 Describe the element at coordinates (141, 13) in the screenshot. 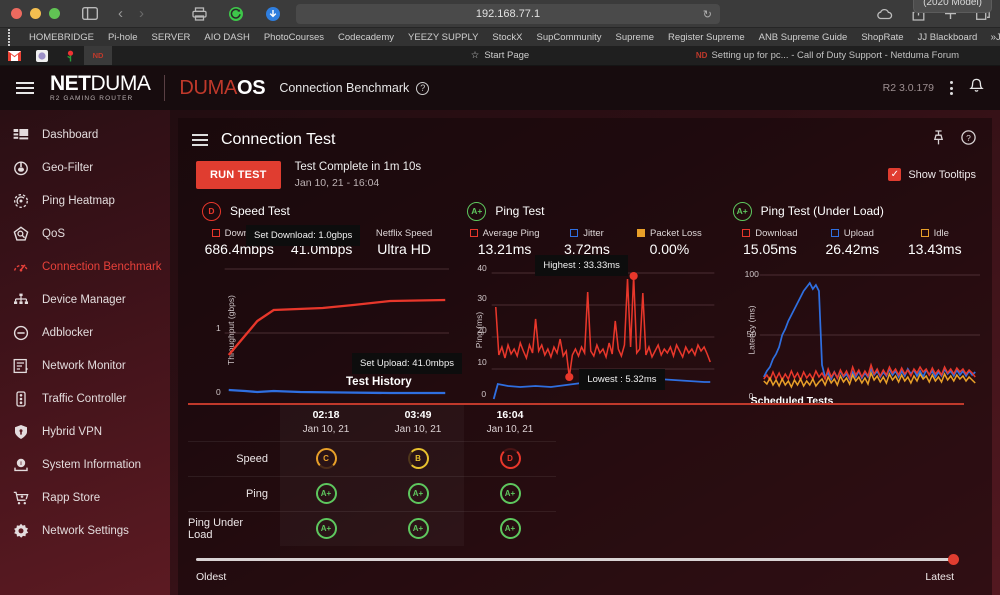

I see `forward-arrow-icon: ›` at that location.